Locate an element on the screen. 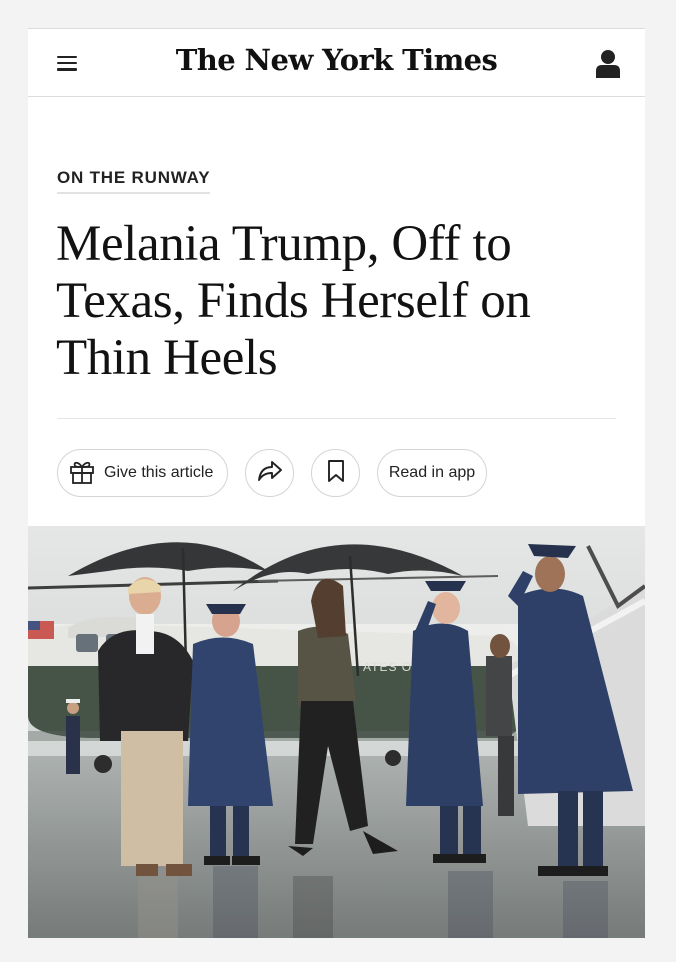 The image size is (676, 962). headline-line: Thin Heels is located at coordinates (167, 358).